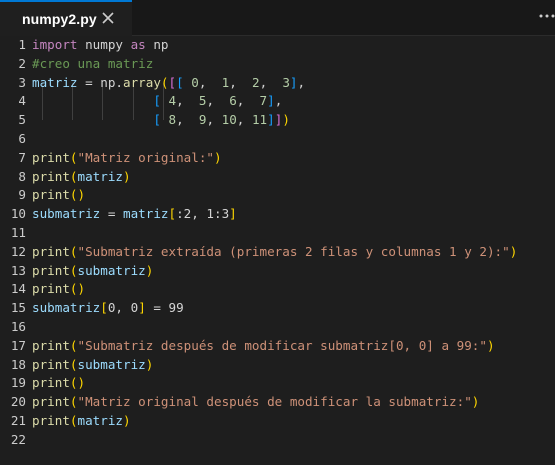 This screenshot has width=555, height=465. What do you see at coordinates (277, 308) in the screenshot?
I see `code-line: 15 submatriz[0, 0] = 99` at bounding box center [277, 308].